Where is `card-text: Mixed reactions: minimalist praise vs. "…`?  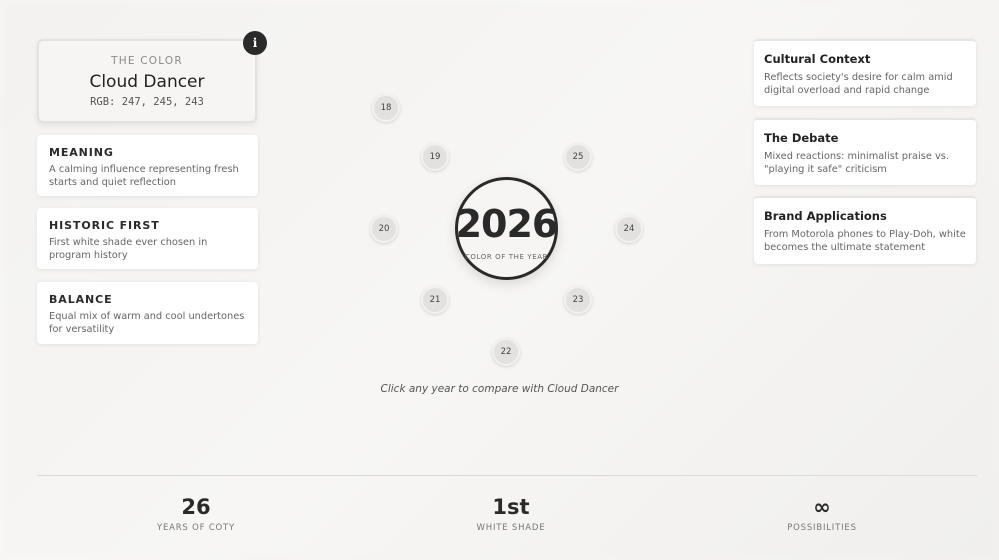
card-text: Mixed reactions: minimalist praise vs. "… is located at coordinates (857, 163).